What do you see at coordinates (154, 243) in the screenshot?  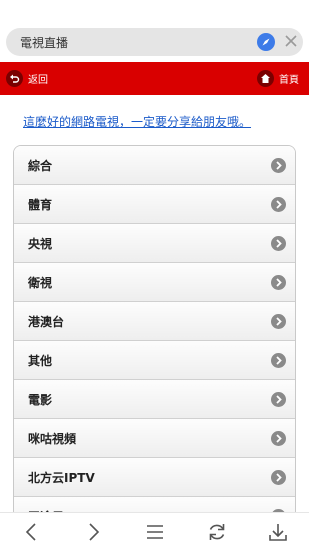 I see `list-item: 央視` at bounding box center [154, 243].